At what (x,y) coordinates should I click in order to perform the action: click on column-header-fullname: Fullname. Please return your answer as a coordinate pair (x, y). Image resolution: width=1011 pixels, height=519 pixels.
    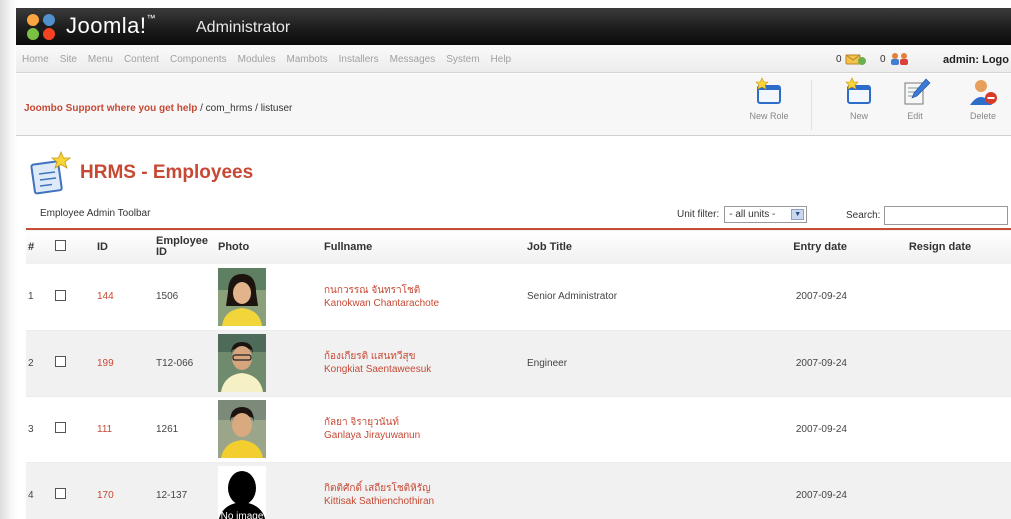
    Looking at the image, I should click on (423, 246).